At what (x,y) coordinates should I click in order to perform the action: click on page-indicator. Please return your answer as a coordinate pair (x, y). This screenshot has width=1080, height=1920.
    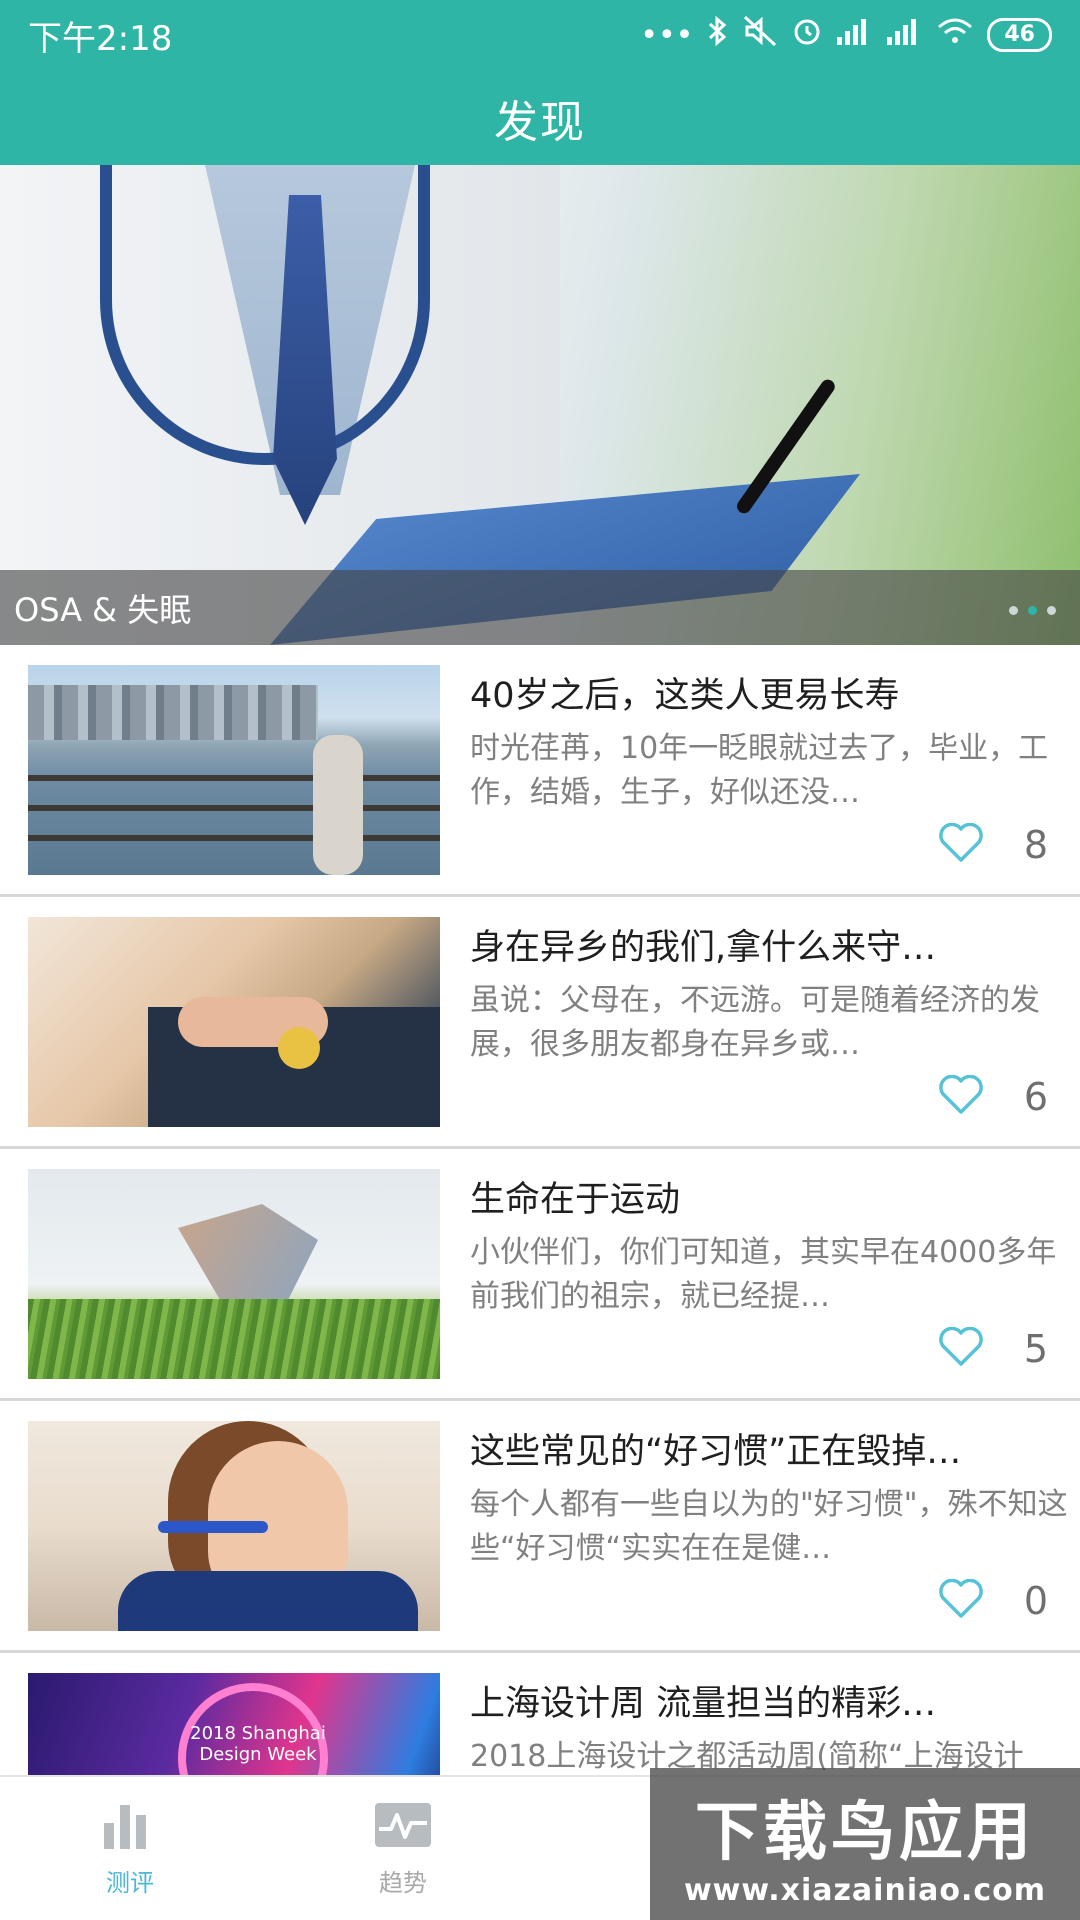
    Looking at the image, I should click on (1032, 610).